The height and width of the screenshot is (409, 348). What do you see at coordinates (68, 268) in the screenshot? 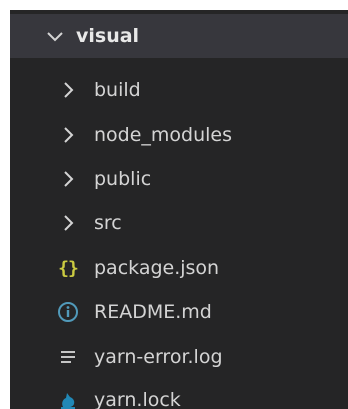
I see `json-braces-icon: {}` at bounding box center [68, 268].